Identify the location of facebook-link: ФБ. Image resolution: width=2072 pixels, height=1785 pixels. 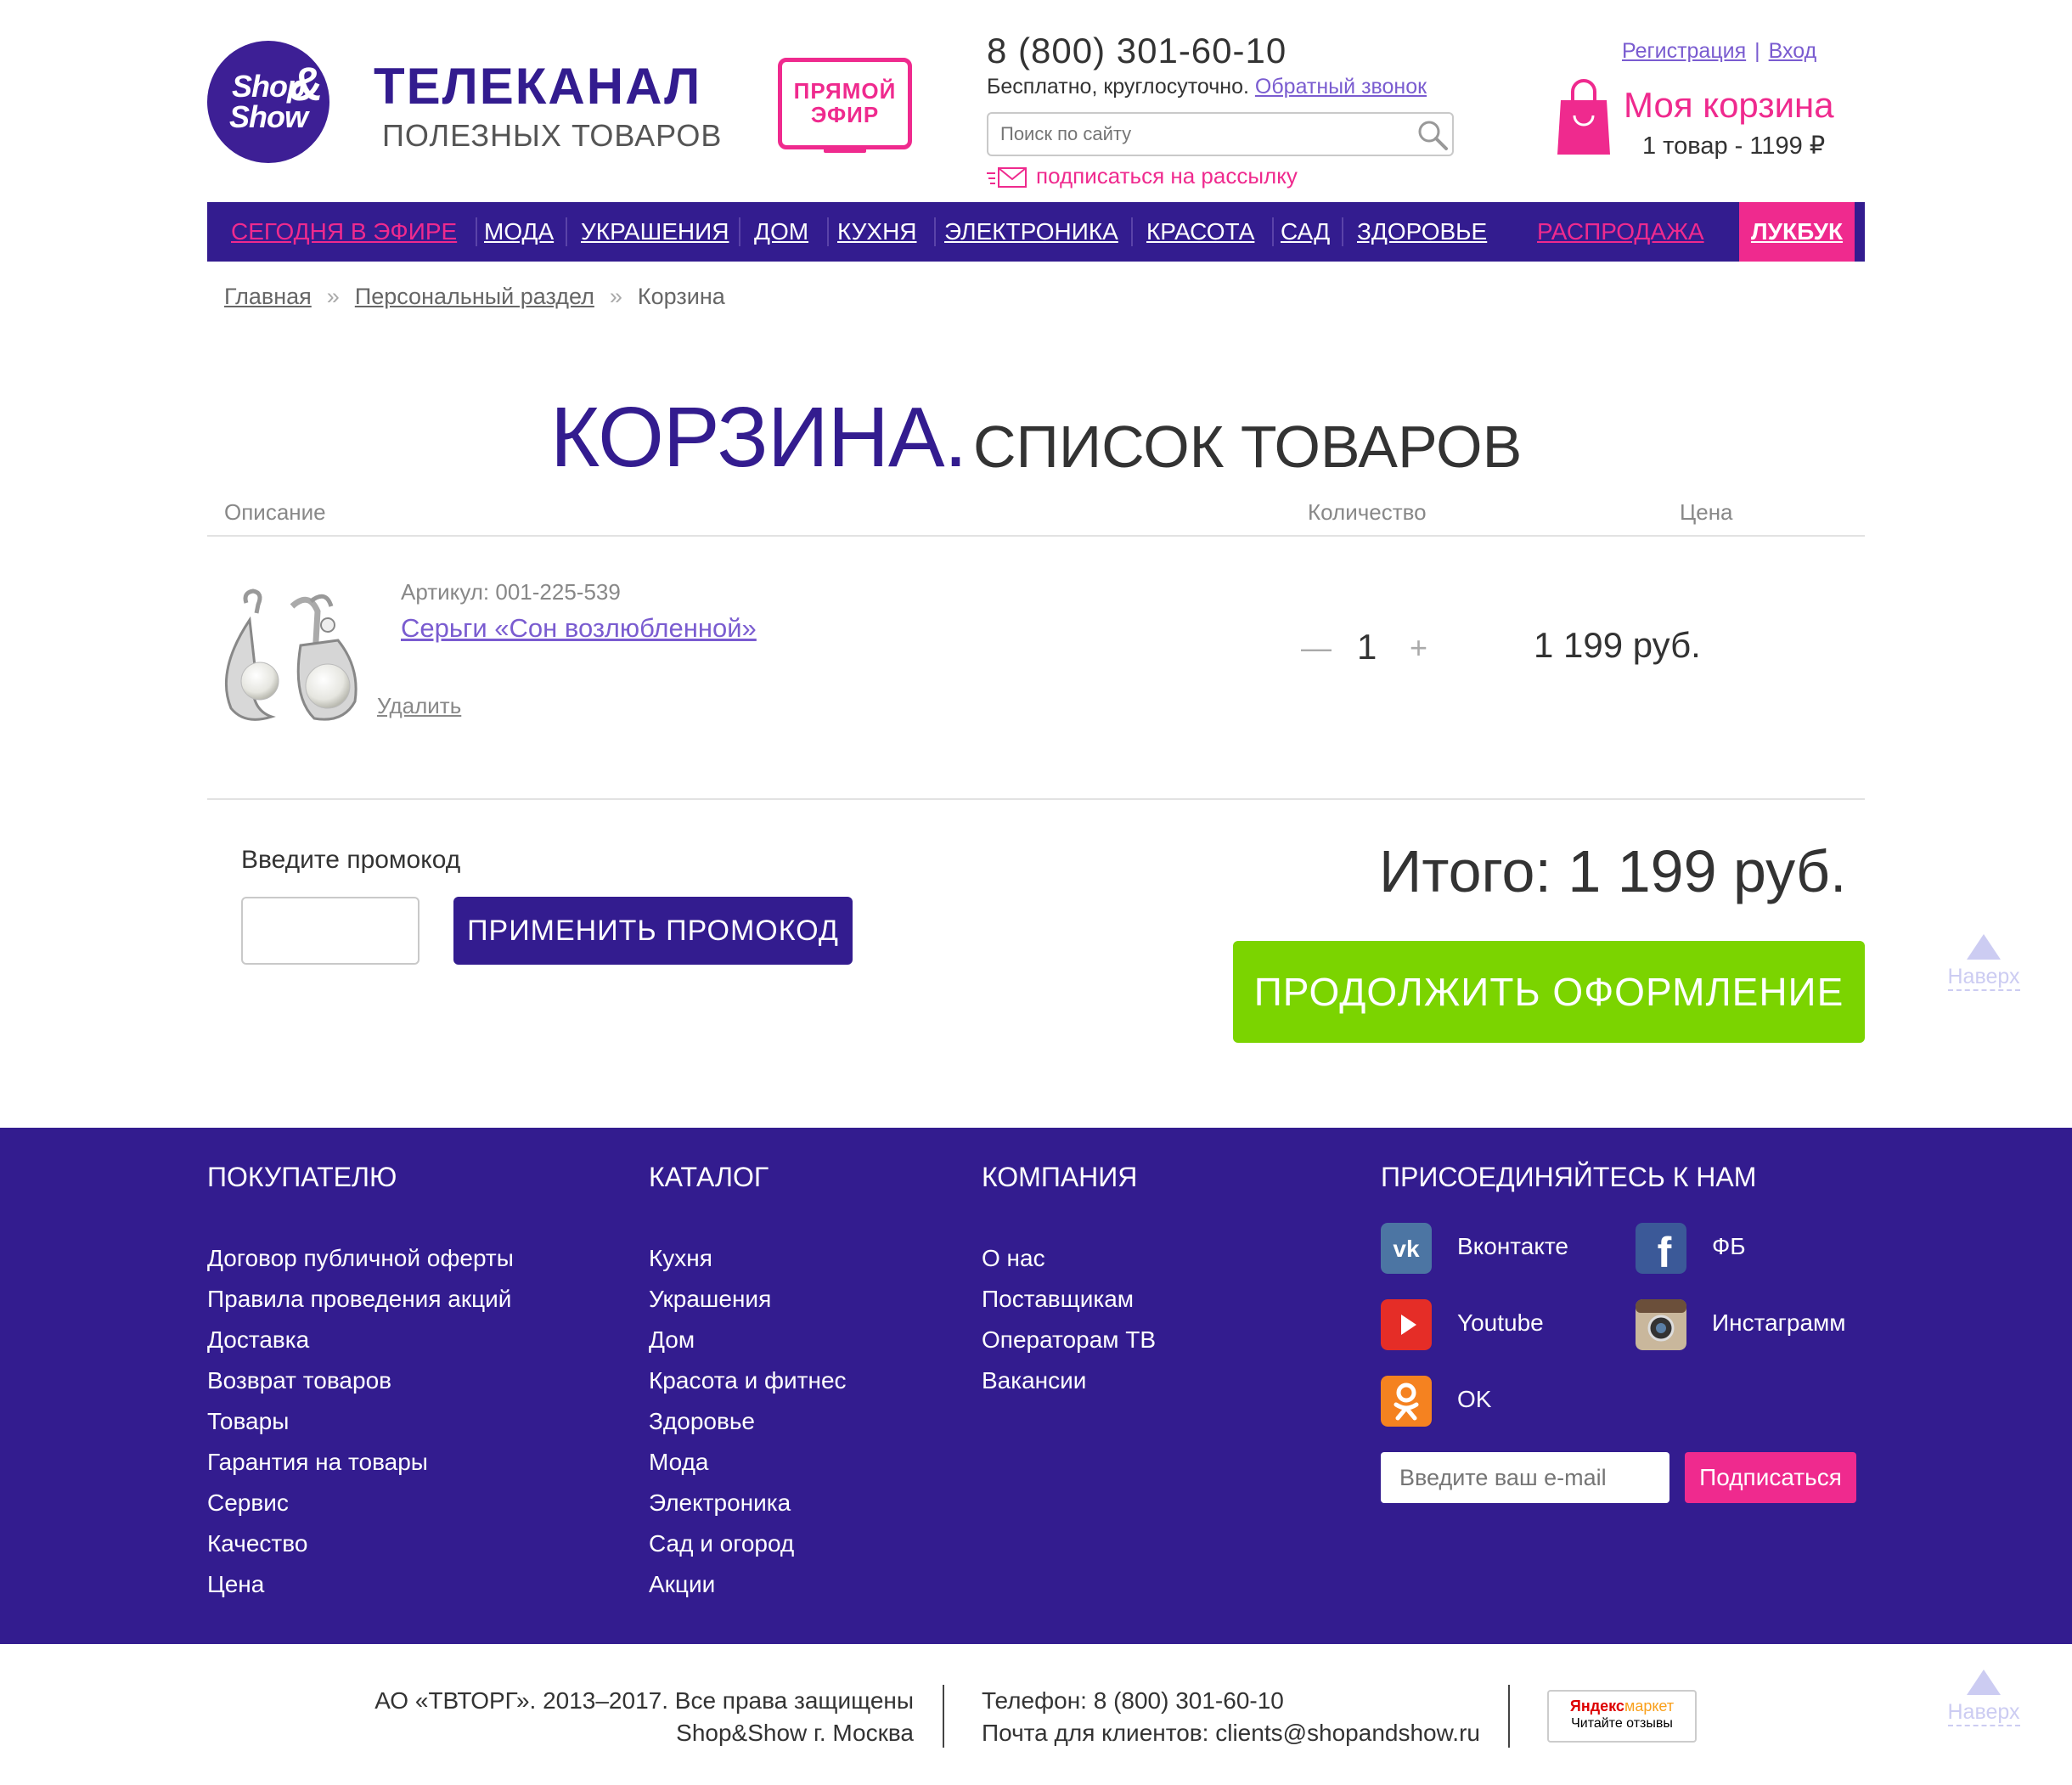
(1729, 1246).